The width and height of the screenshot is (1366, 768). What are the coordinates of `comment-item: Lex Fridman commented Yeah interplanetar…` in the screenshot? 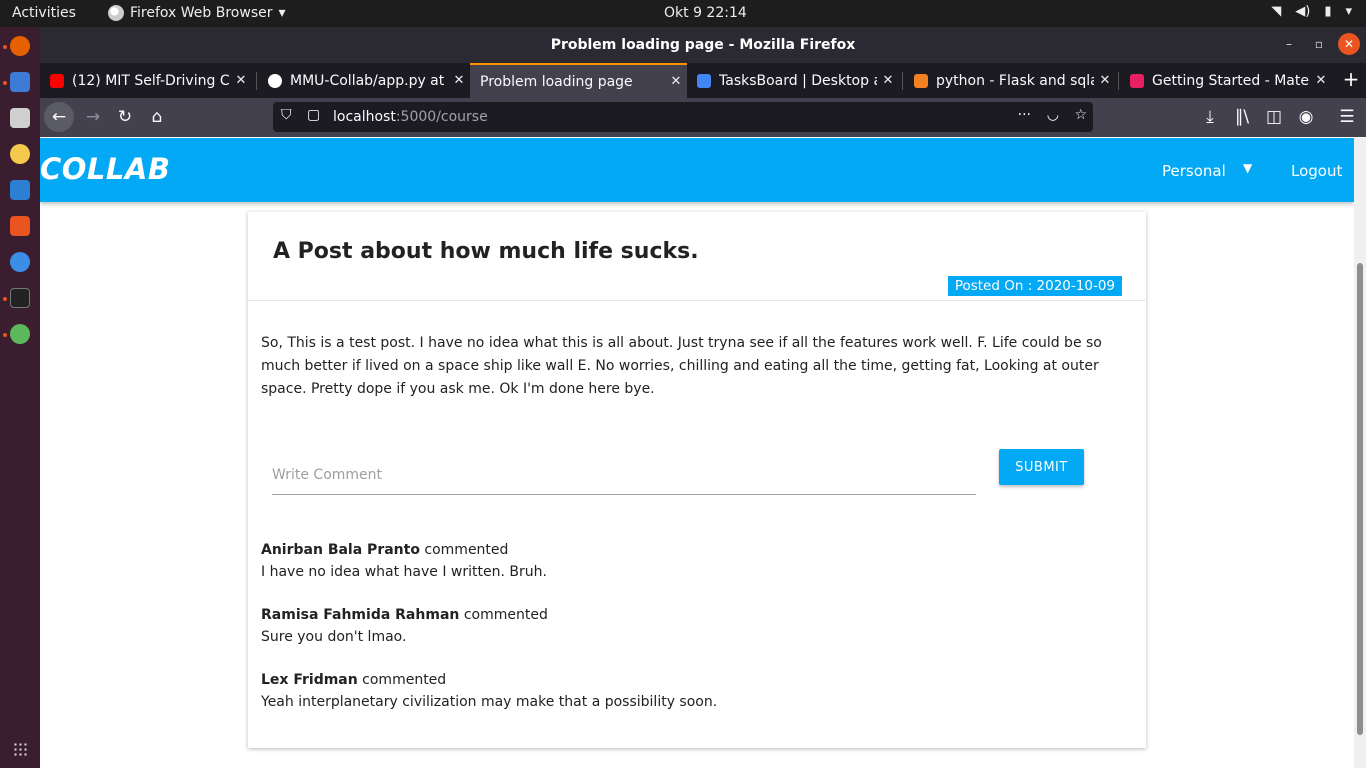 It's located at (489, 691).